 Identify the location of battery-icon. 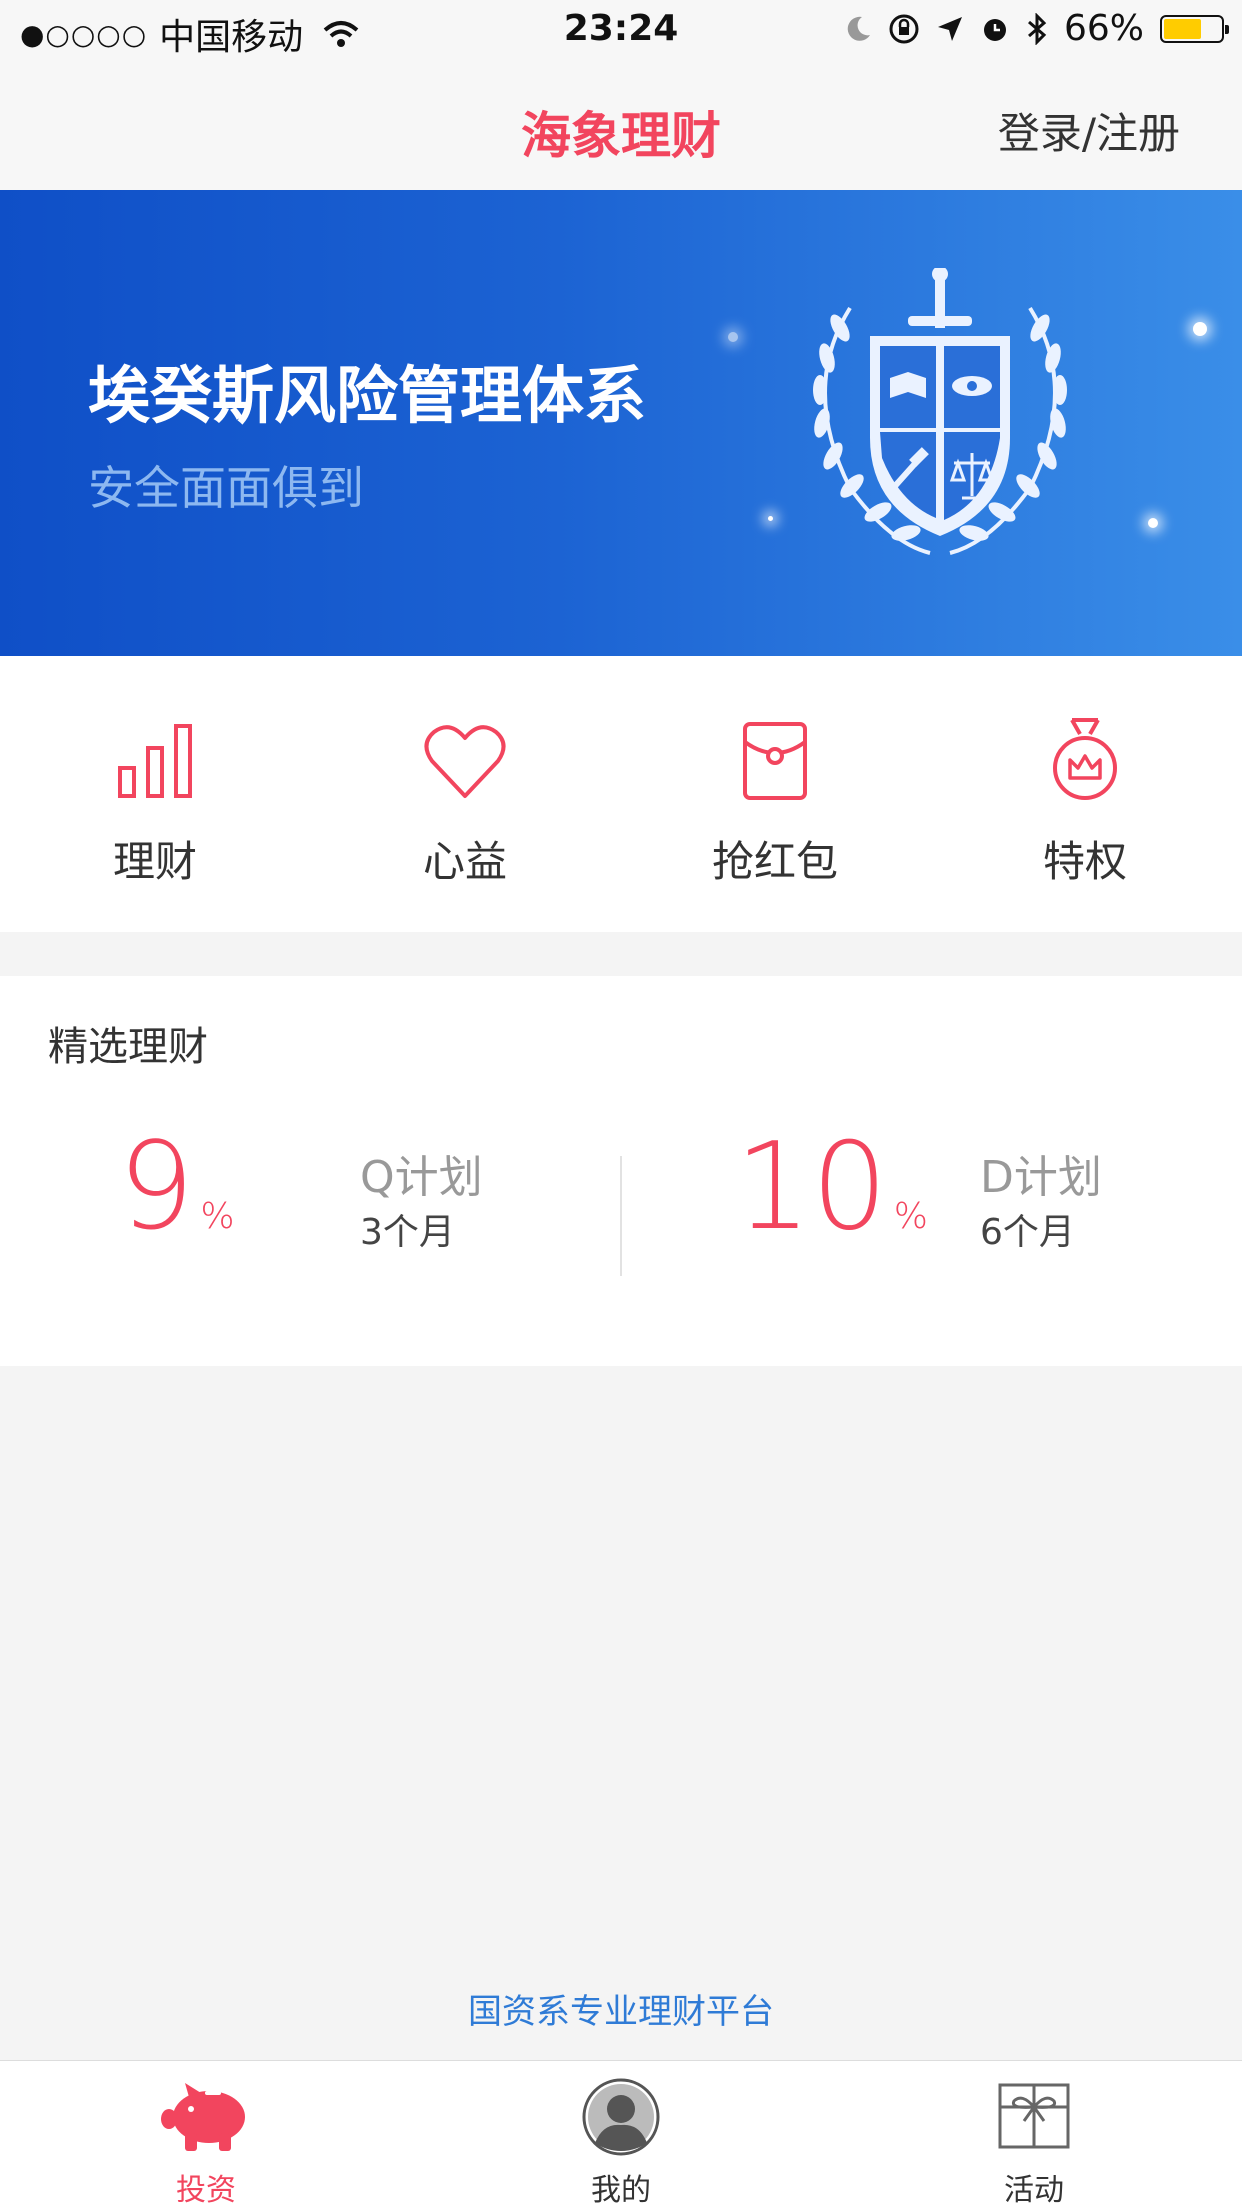
(1194, 28).